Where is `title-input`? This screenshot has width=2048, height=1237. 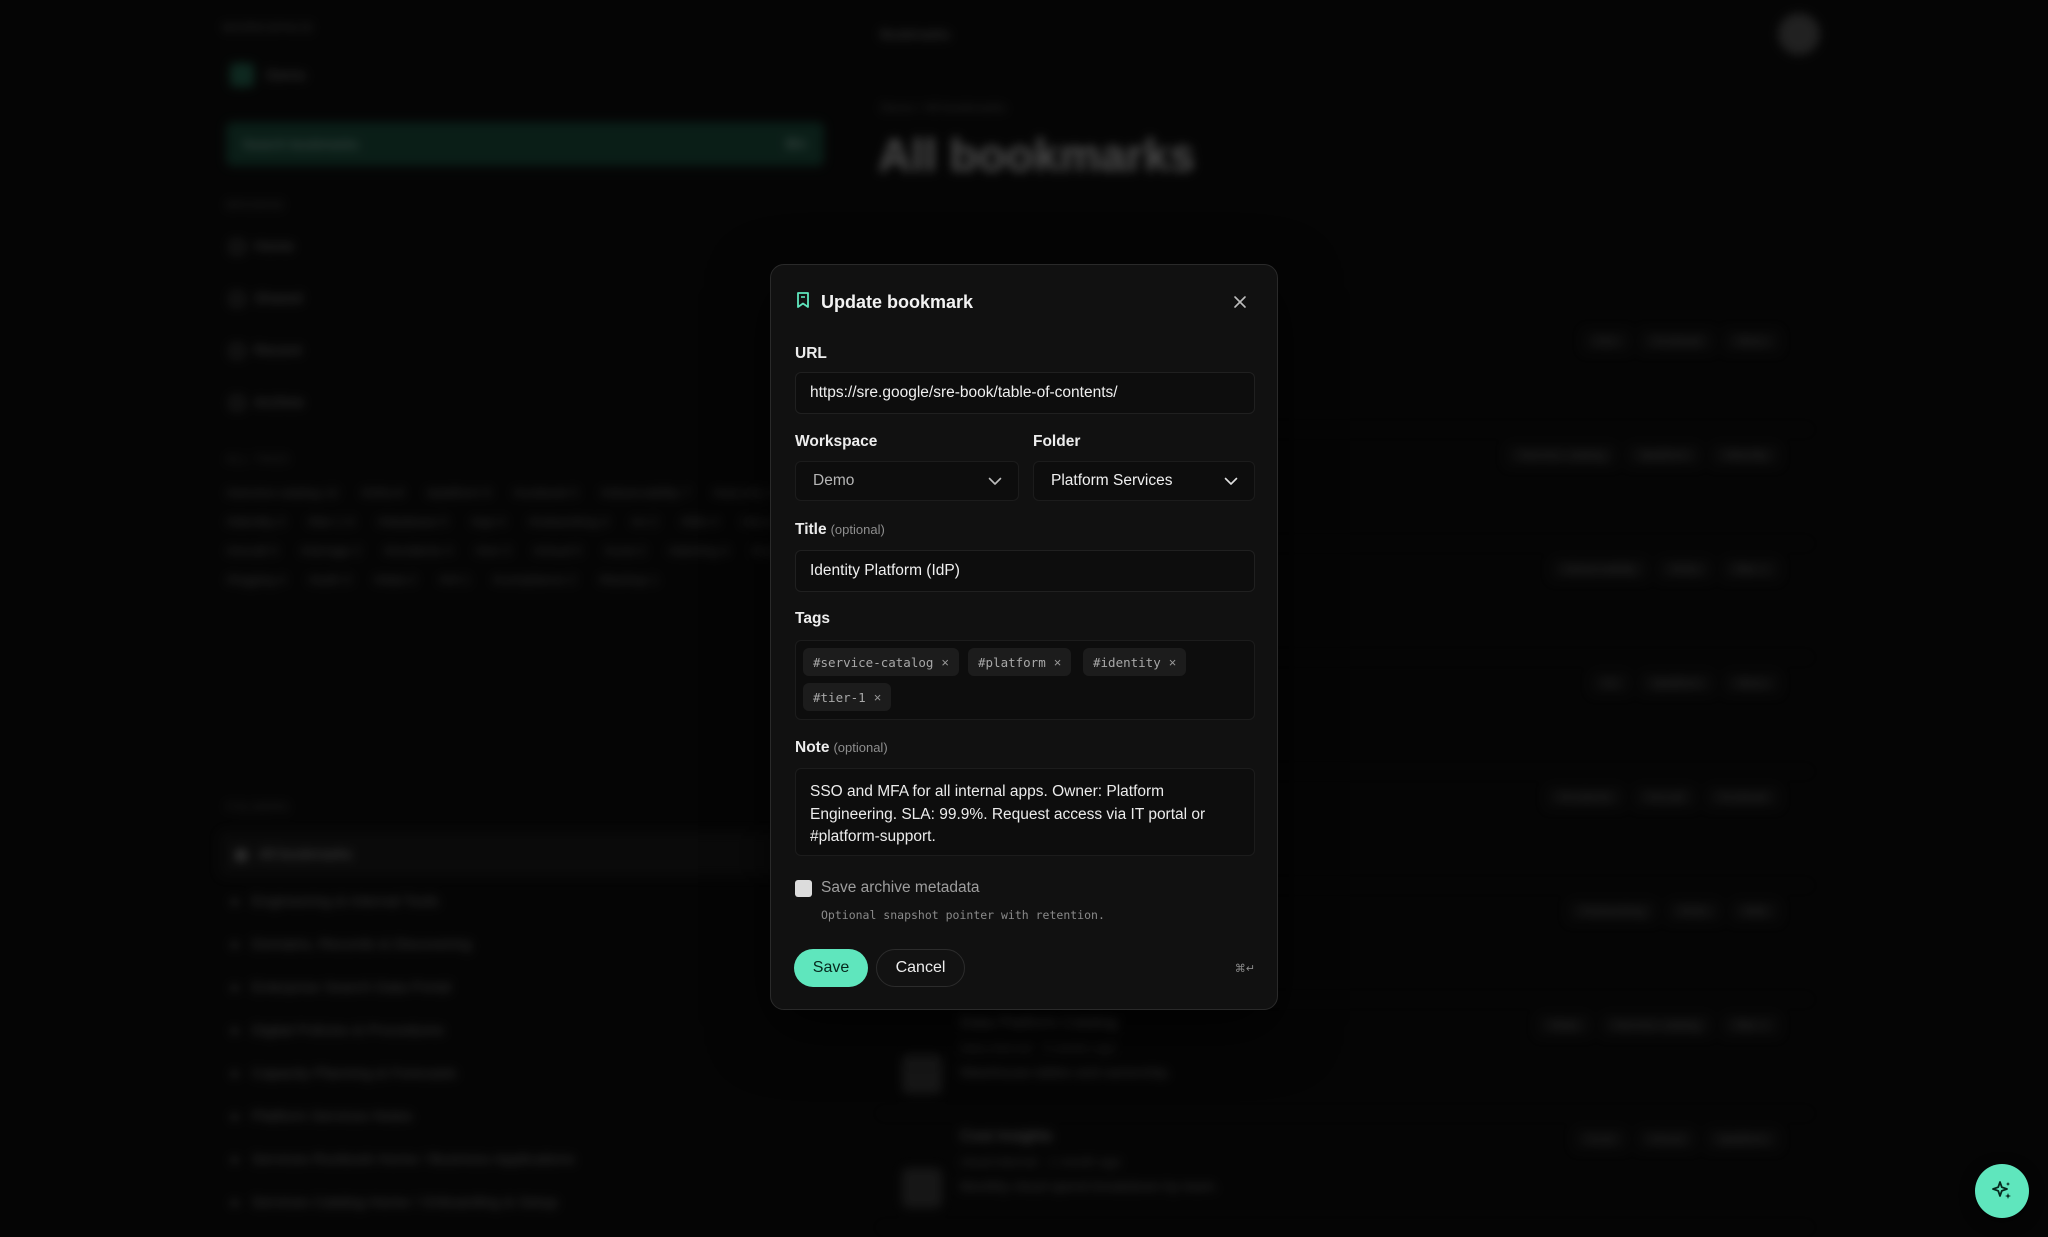 title-input is located at coordinates (1025, 571).